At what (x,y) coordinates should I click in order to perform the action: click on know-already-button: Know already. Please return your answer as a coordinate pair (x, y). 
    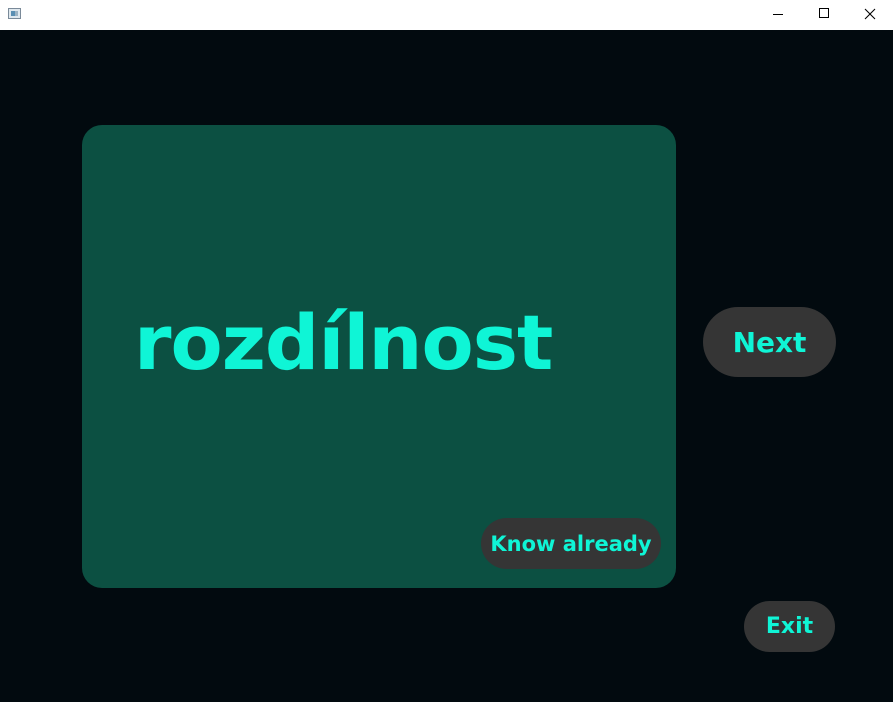
    Looking at the image, I should click on (571, 543).